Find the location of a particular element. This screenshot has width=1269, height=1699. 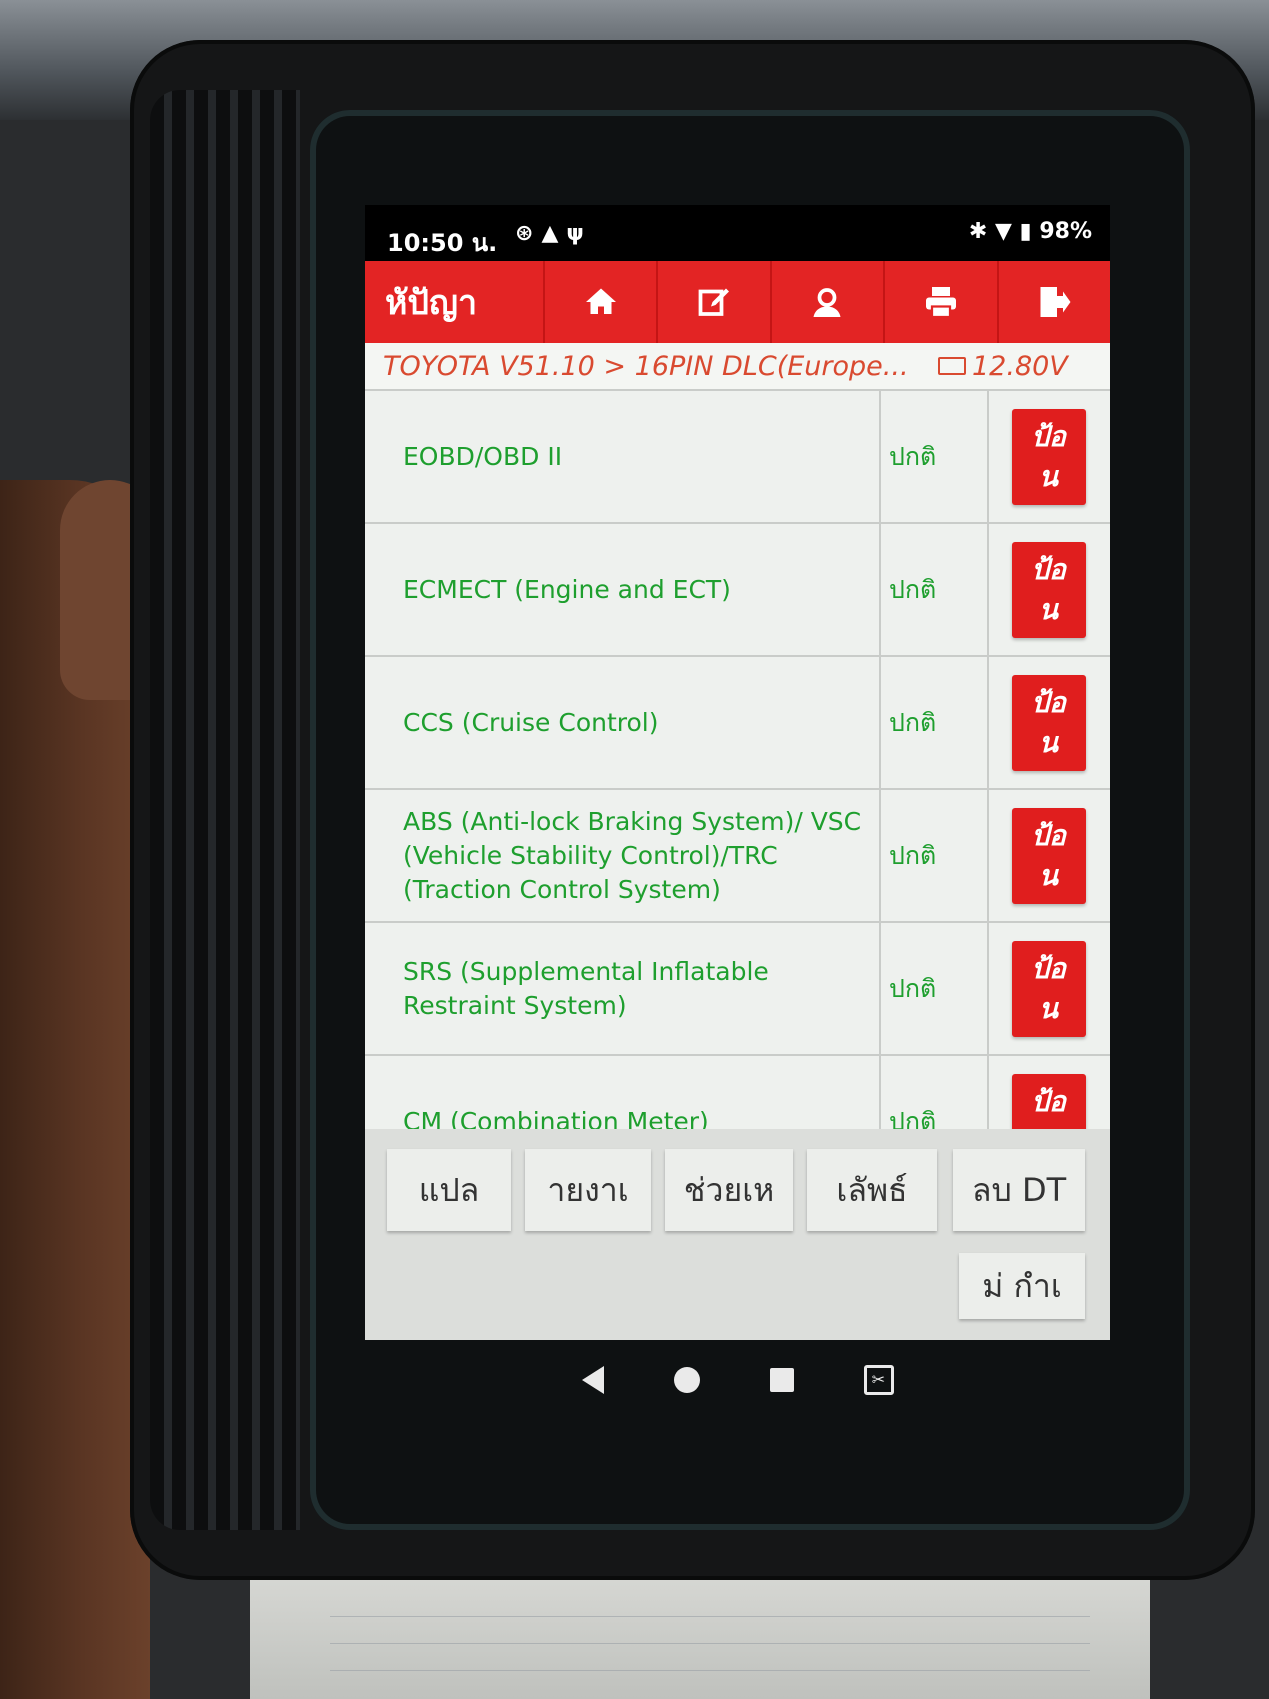

translate-button: แปล is located at coordinates (449, 1190).